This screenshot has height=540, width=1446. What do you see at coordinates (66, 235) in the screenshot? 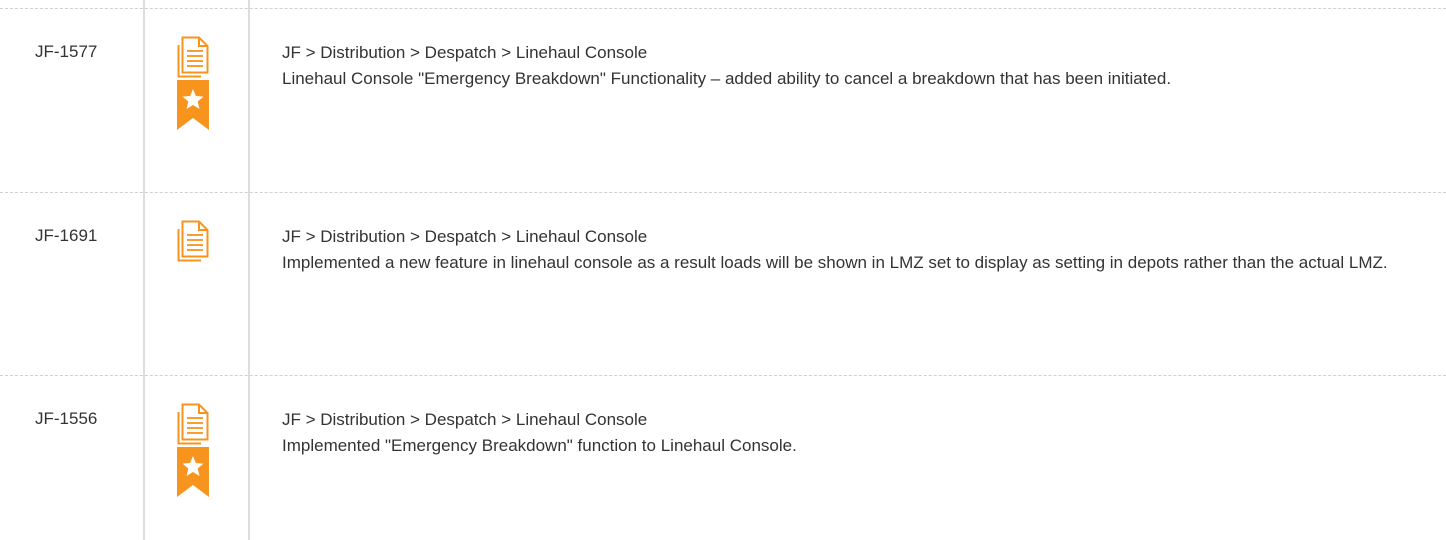
I see `issue-id: JF-1691` at bounding box center [66, 235].